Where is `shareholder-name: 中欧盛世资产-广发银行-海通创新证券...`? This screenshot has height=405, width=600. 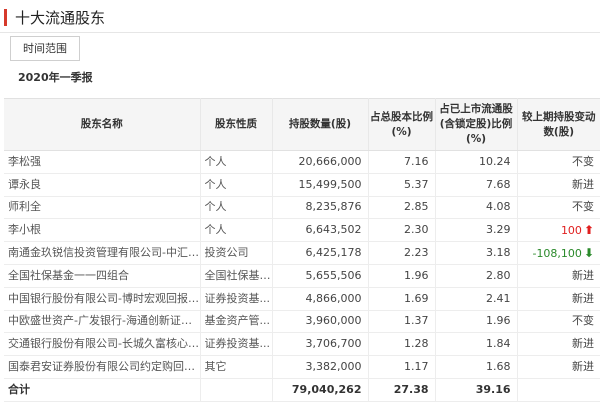
shareholder-name: 中欧盛世资产-广发银行-海通创新证券... is located at coordinates (102, 322).